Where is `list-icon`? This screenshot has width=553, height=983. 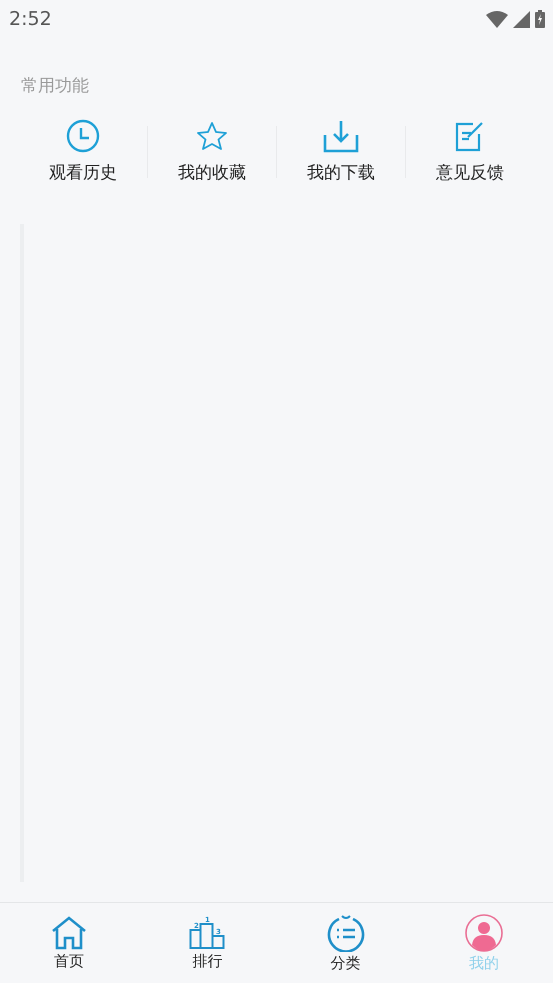
list-icon is located at coordinates (345, 933).